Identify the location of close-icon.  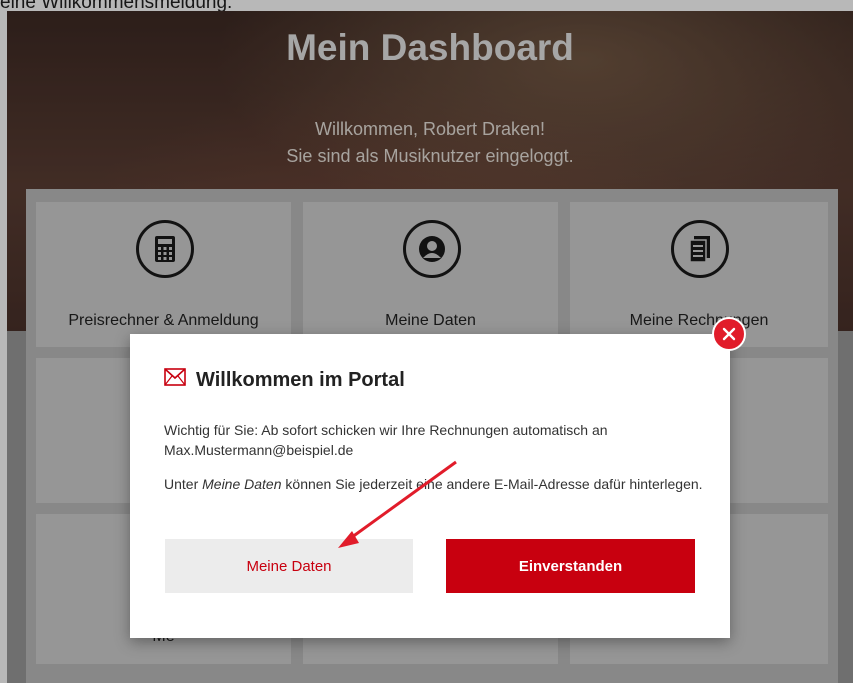
(729, 334).